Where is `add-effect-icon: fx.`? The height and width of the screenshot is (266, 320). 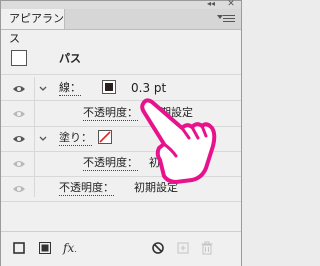 add-effect-icon: fx. is located at coordinates (73, 248).